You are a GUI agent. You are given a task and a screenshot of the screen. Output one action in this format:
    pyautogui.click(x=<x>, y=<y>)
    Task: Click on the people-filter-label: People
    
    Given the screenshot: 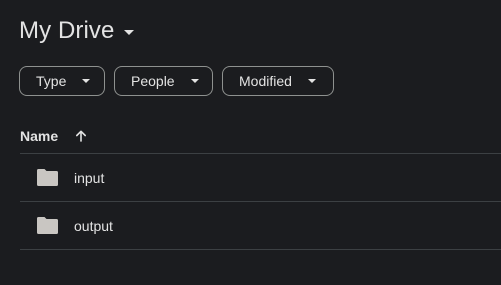 What is the action you would take?
    pyautogui.click(x=153, y=81)
    